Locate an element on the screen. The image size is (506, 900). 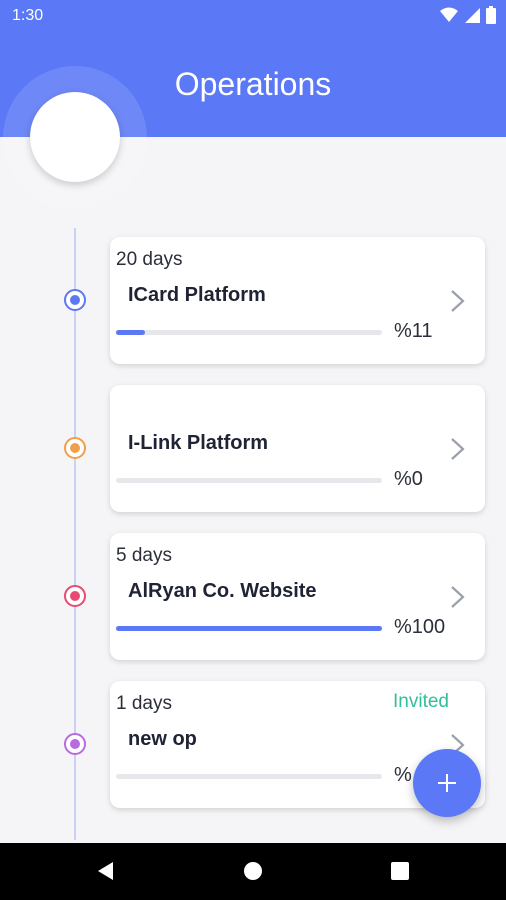
plus-icon is located at coordinates (447, 783).